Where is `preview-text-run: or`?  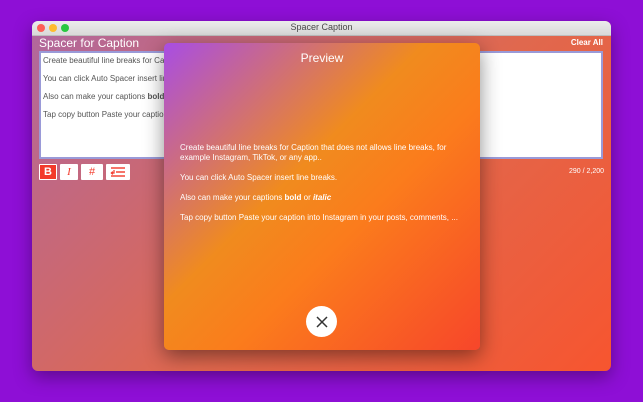
preview-text-run: or is located at coordinates (307, 197).